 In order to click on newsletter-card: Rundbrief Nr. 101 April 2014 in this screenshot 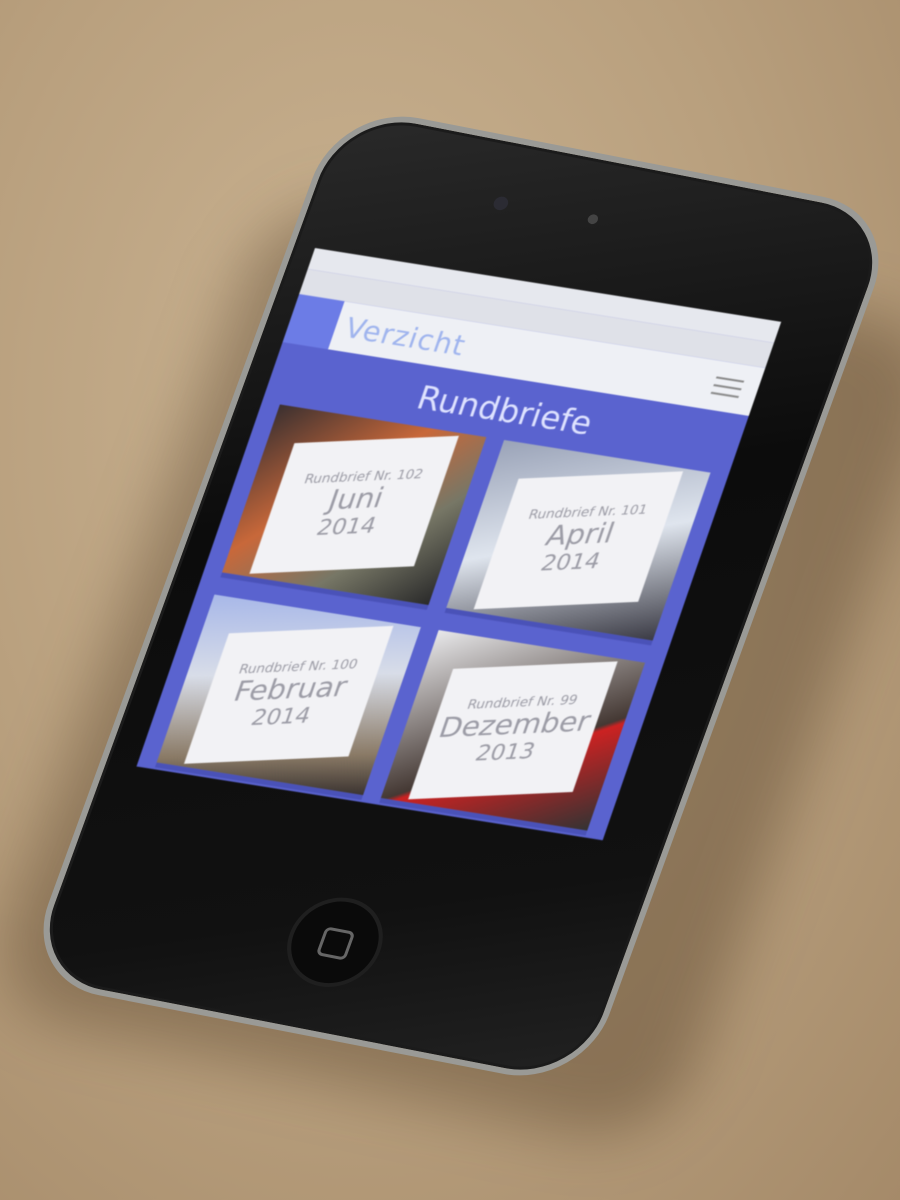, I will do `click(577, 542)`.